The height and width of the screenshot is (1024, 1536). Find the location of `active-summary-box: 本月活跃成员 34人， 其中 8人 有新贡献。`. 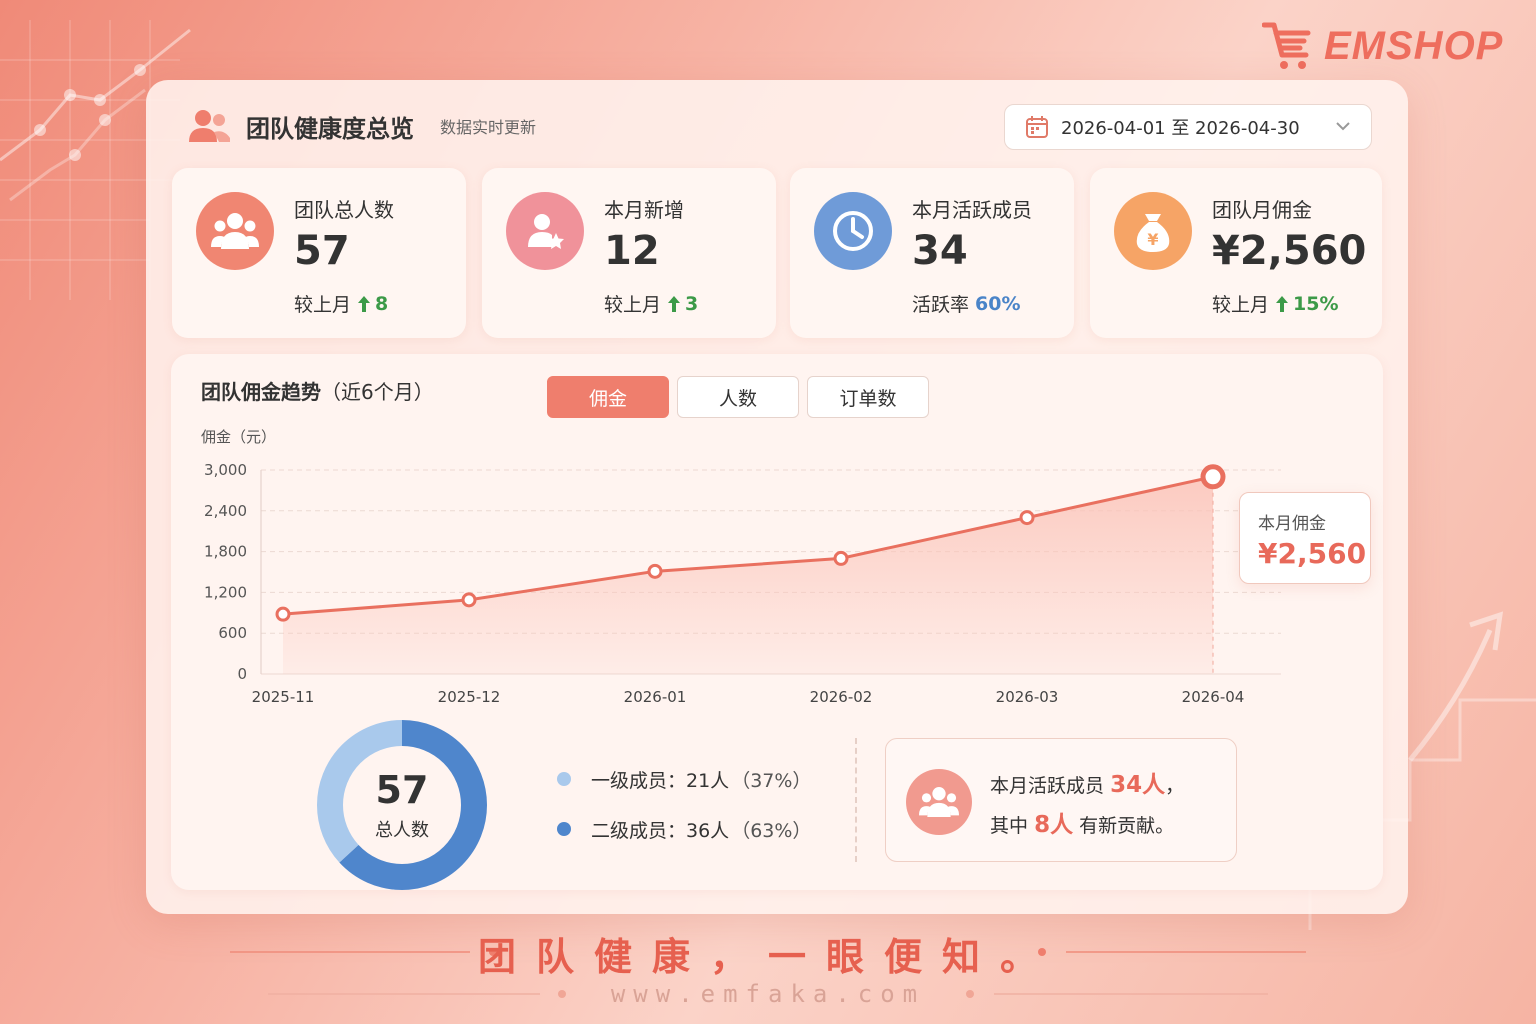

active-summary-box: 本月活跃成员 34人， 其中 8人 有新贡献。 is located at coordinates (1061, 800).